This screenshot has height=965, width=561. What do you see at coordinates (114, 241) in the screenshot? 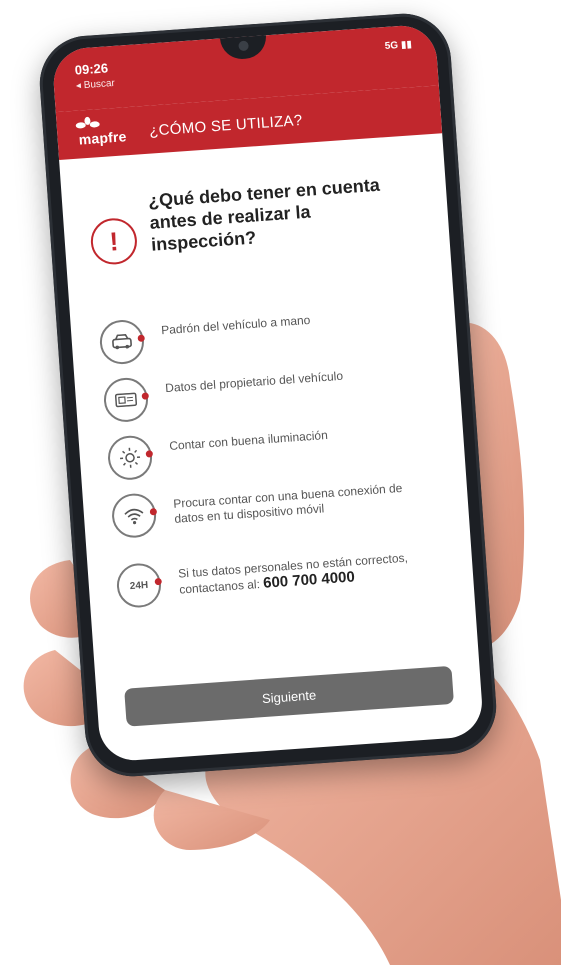
I see `alert-icon: !` at bounding box center [114, 241].